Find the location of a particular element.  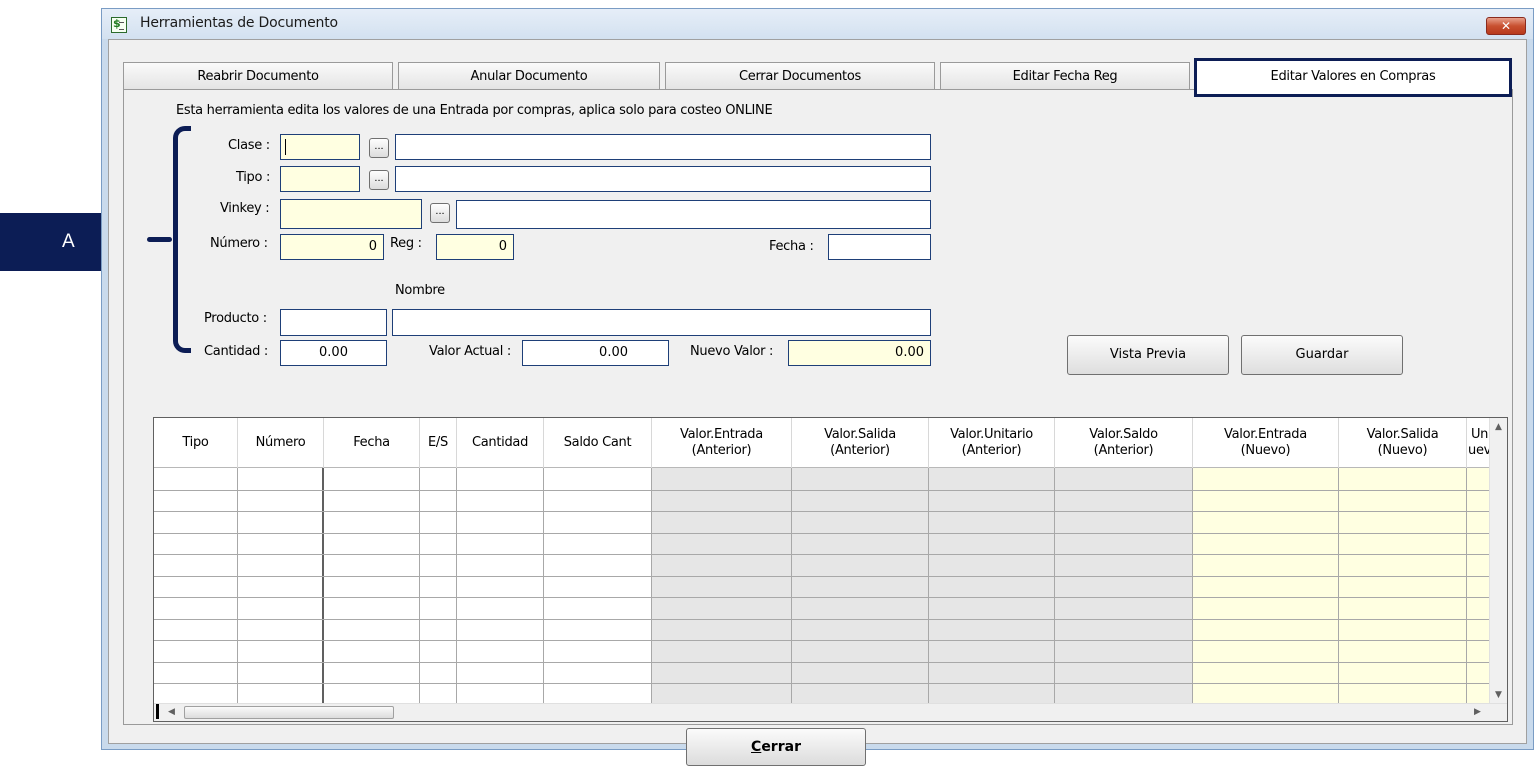

window-title: Herramientas de Documento is located at coordinates (239, 23).